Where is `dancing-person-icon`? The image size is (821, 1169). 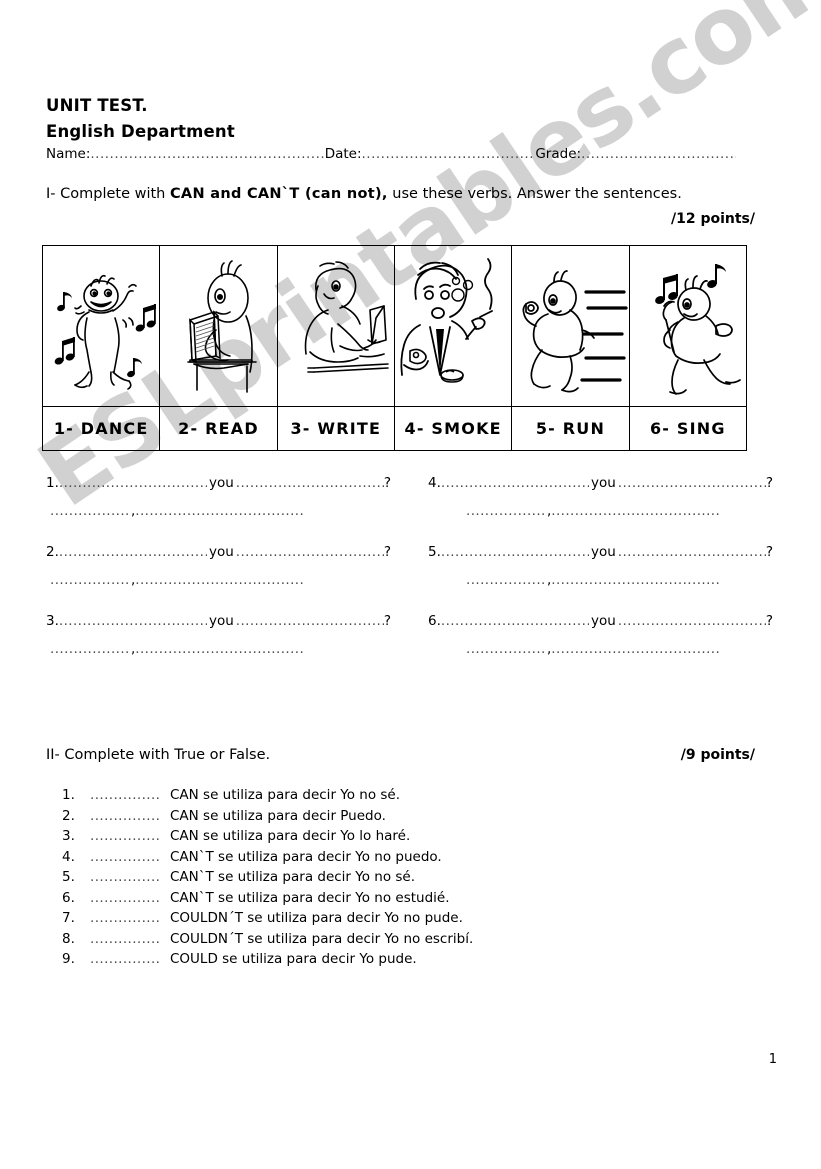
dancing-person-icon is located at coordinates (101, 326).